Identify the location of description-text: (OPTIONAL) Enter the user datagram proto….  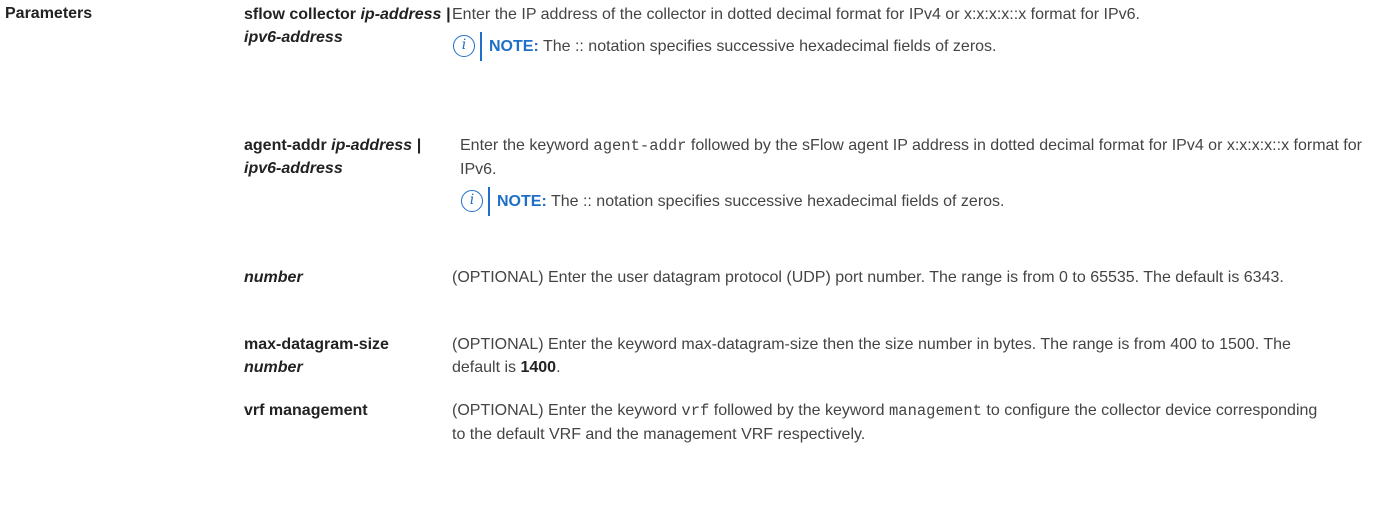
(868, 277).